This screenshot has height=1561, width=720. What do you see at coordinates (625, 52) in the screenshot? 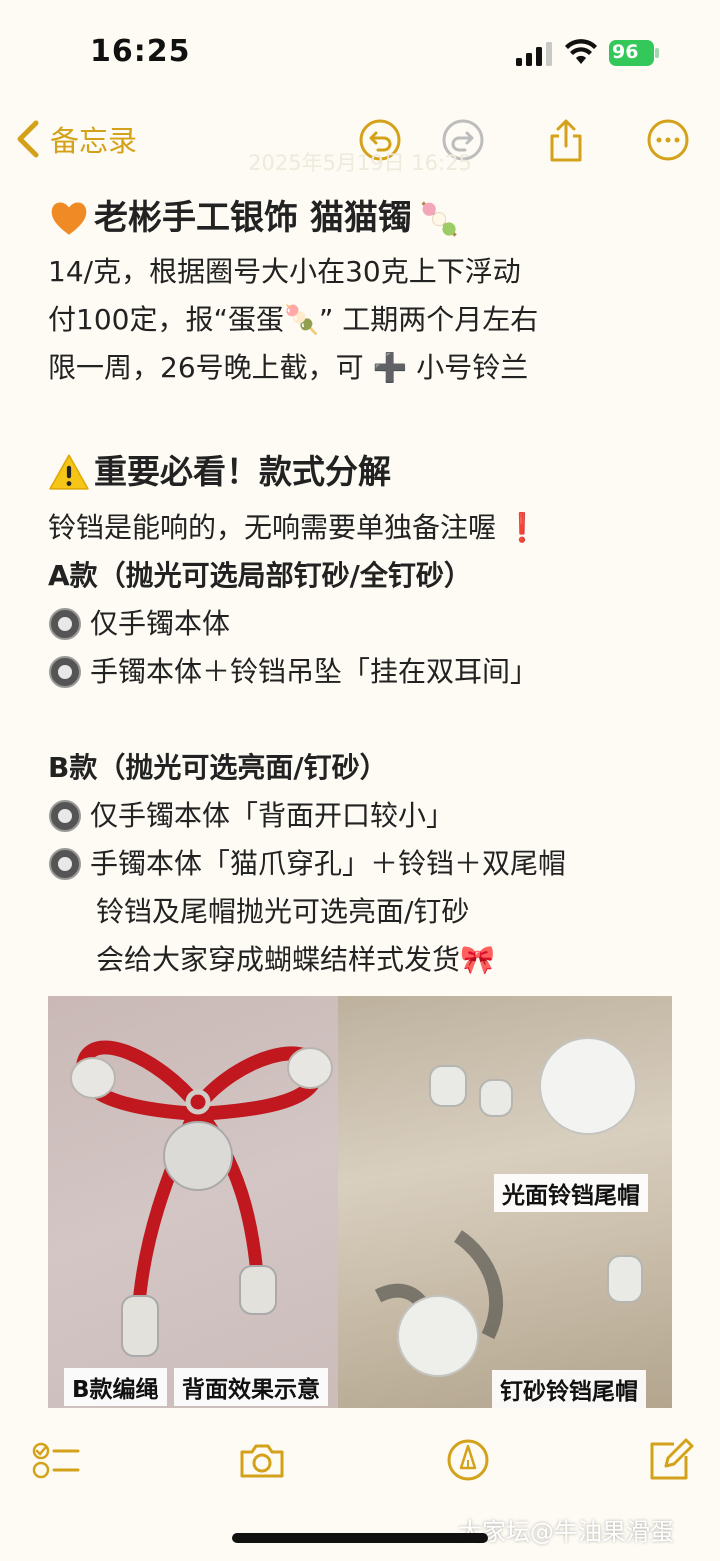
I see `battery-level: 96` at bounding box center [625, 52].